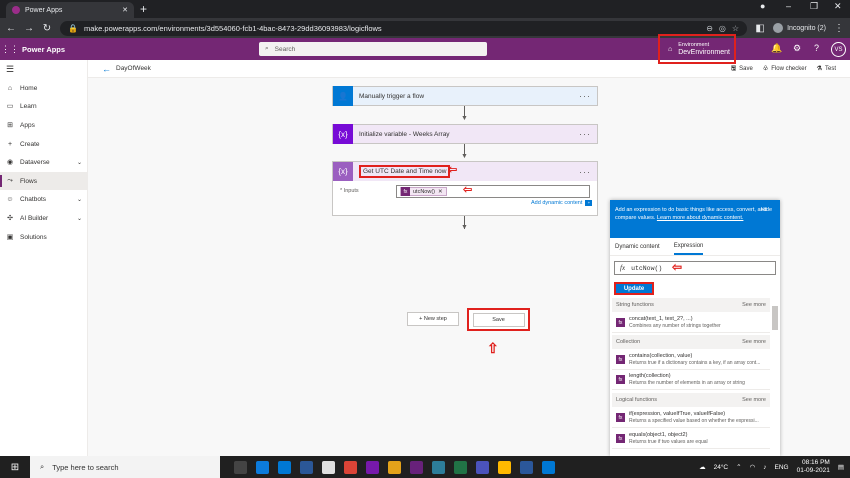 The height and width of the screenshot is (478, 850). Describe the element at coordinates (34, 218) in the screenshot. I see `sidebar-item-label: AI Builder` at that location.